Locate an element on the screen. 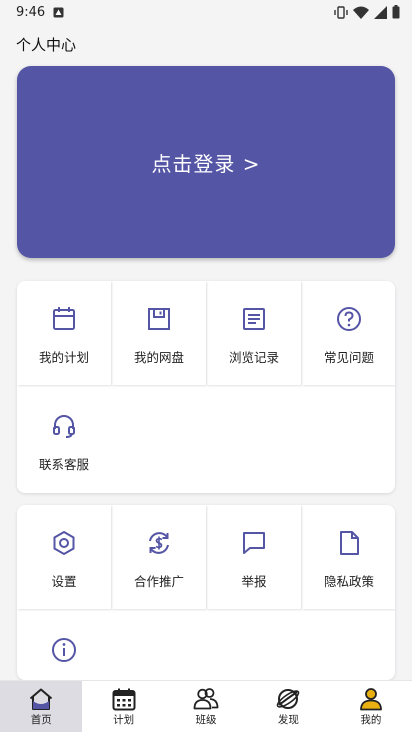 The height and width of the screenshot is (732, 412). bottom-nav: 首页 计划 班级 发现 我的 is located at coordinates (206, 706).